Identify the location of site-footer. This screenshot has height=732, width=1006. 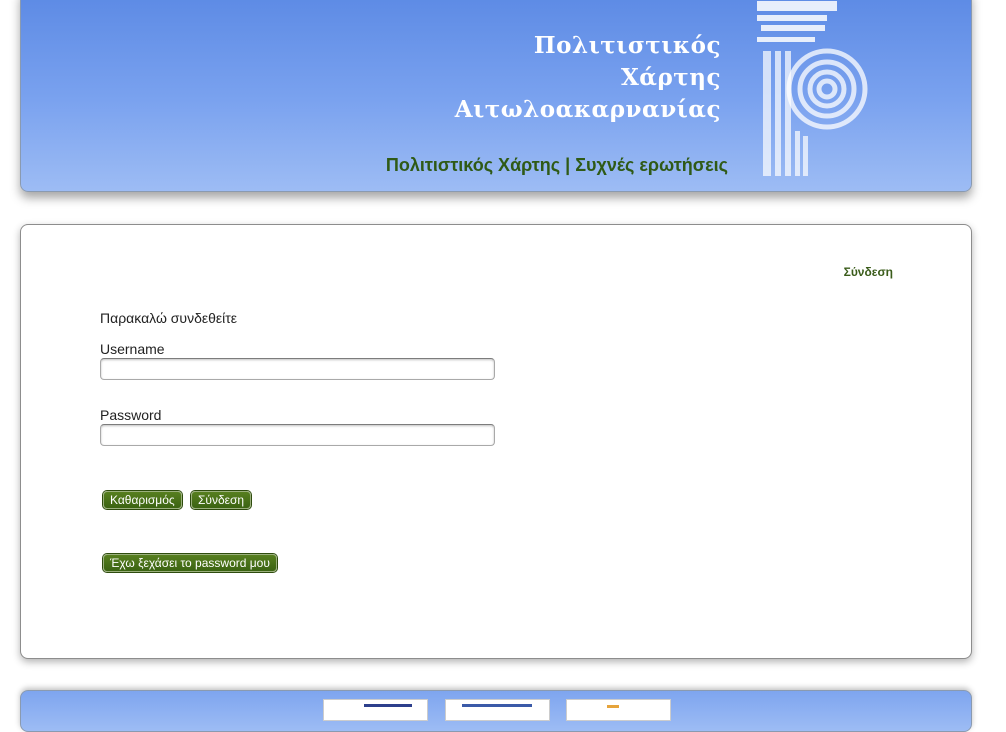
(496, 711).